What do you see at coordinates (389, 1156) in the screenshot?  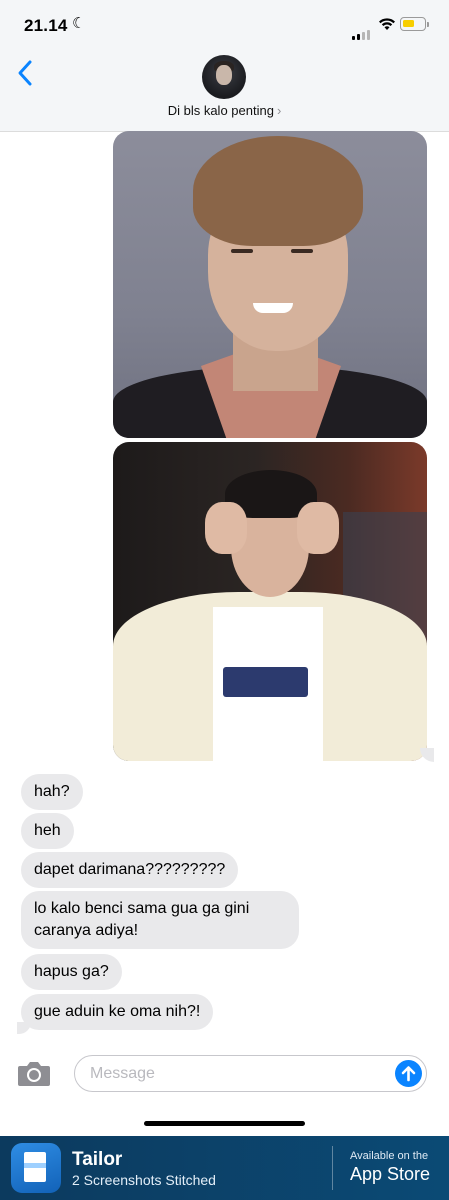 I see `available-label: Available on the` at bounding box center [389, 1156].